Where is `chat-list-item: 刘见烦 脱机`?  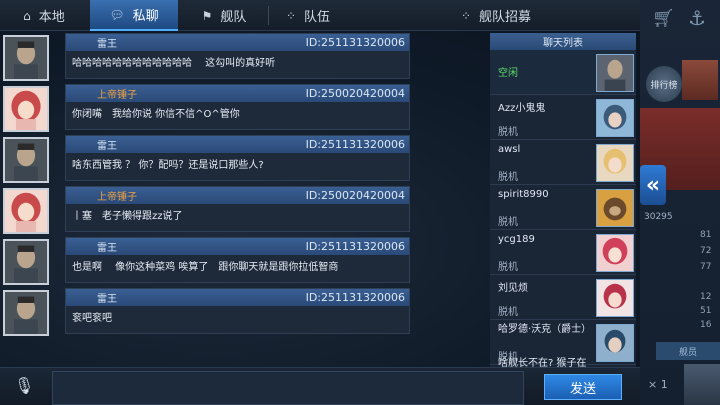
chat-list-item: 刘见烦 脱机 is located at coordinates (563, 297).